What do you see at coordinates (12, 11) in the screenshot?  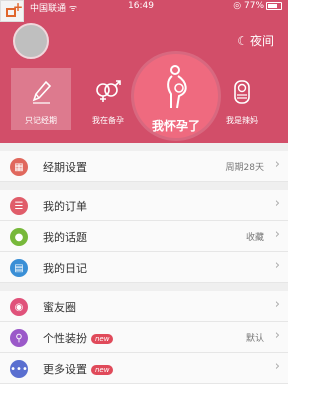 I see `add-button: +` at bounding box center [12, 11].